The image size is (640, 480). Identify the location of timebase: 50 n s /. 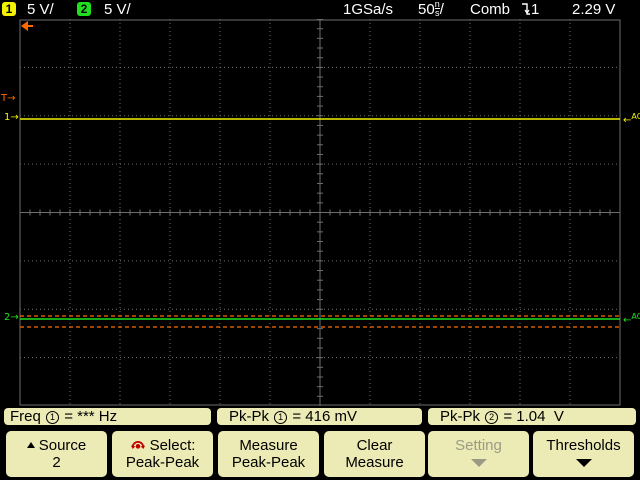
(431, 9).